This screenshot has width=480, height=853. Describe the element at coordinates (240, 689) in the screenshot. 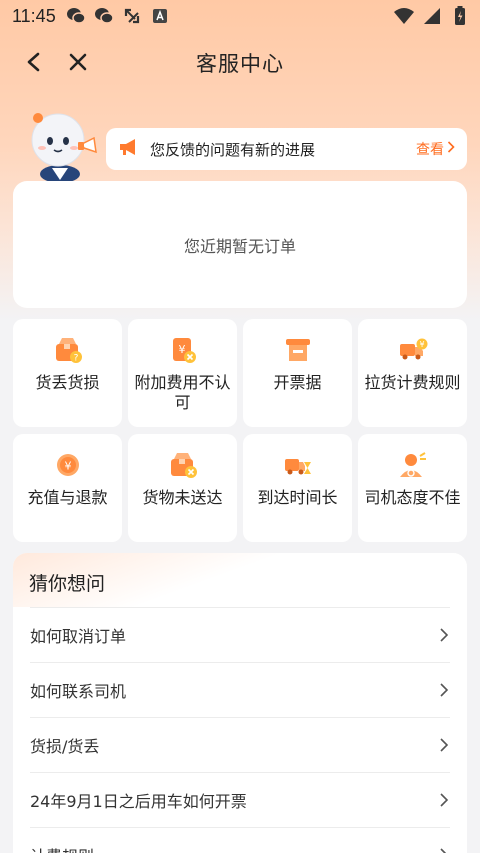

I see `faq-item: 如何联系司机` at that location.